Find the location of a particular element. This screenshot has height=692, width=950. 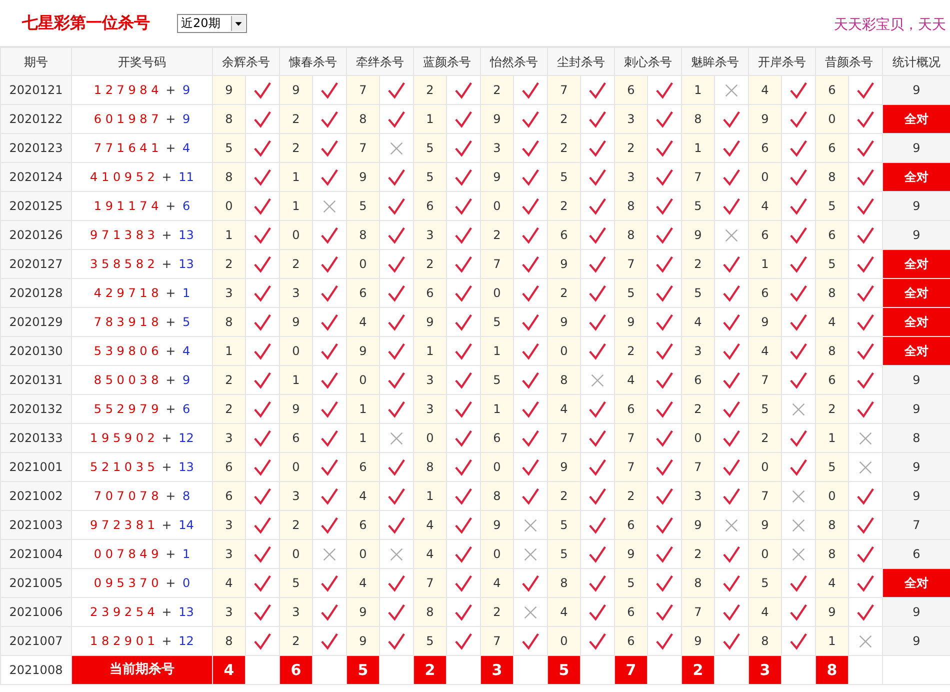

draw-numbers: 5 3 9 8 0 6 + 4 is located at coordinates (142, 351).